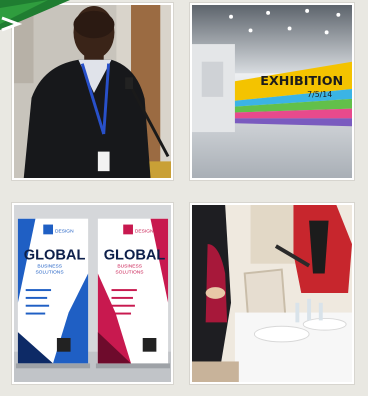 This screenshot has height=396, width=368. What do you see at coordinates (49, 272) in the screenshot?
I see `banner-subtitle-left-2: SOLUTIONS` at bounding box center [49, 272].